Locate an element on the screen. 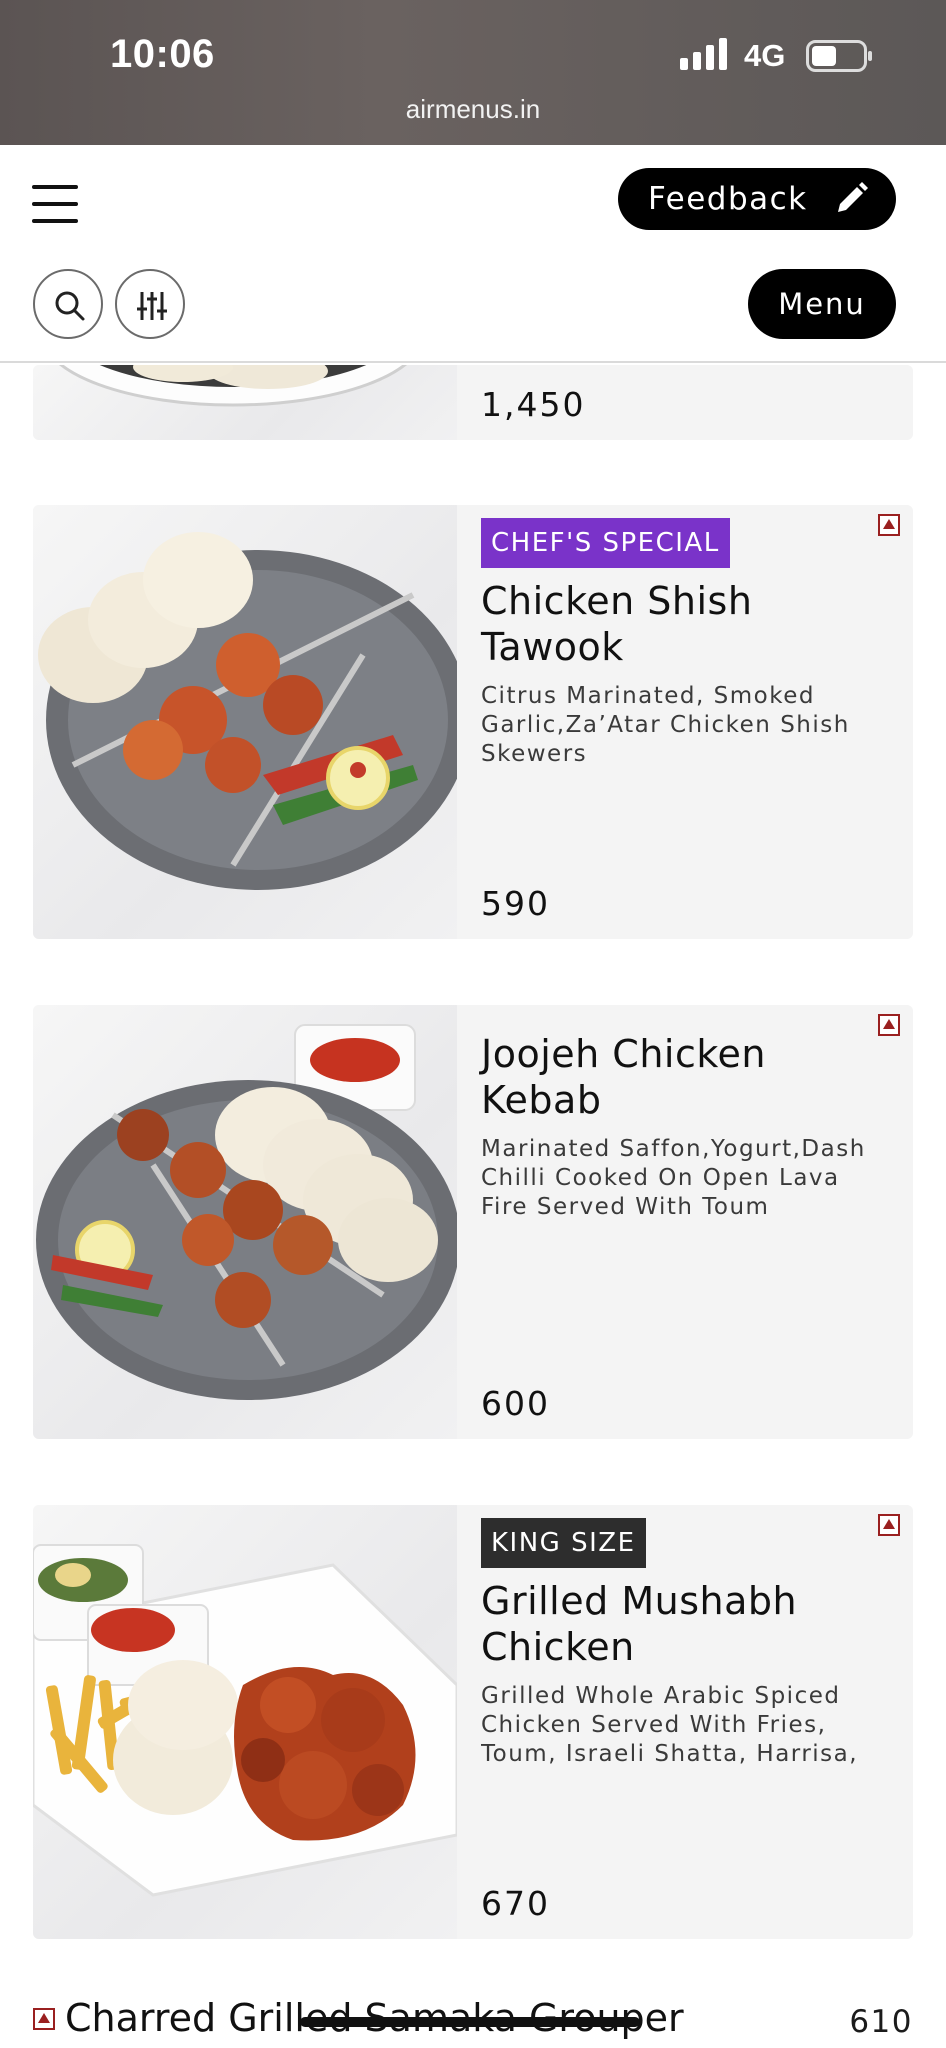  item-price: 600 is located at coordinates (515, 1403).